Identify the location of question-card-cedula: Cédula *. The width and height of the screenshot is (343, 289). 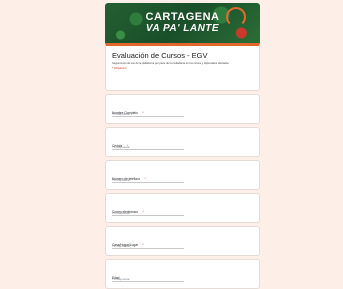
(182, 142).